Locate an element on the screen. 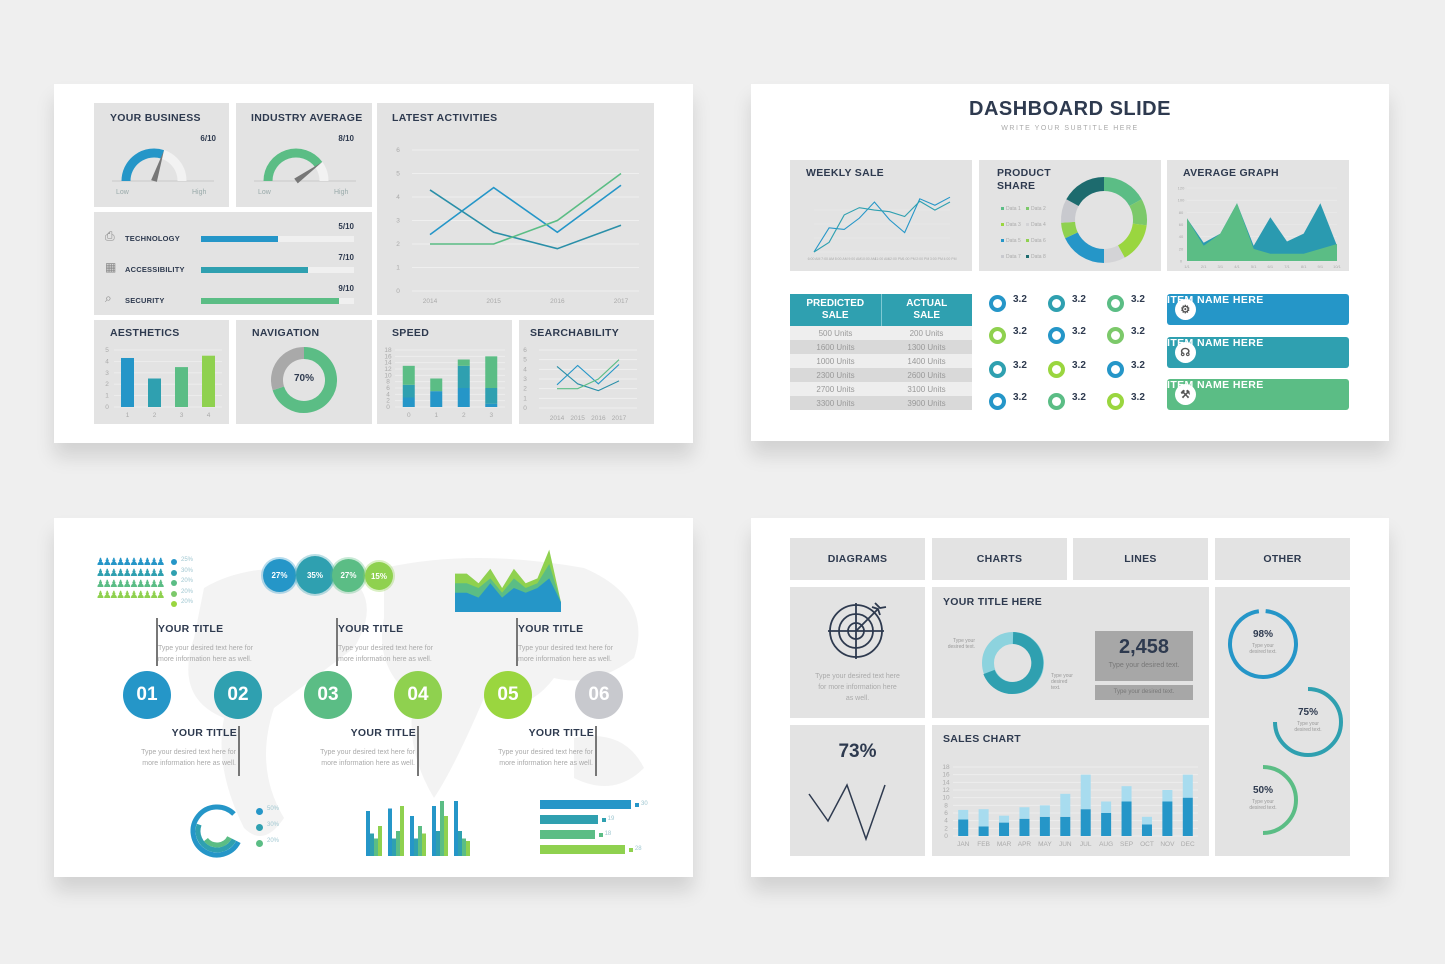 The width and height of the screenshot is (1445, 964). table-row: 2300 Units 2600 Units is located at coordinates (881, 375).